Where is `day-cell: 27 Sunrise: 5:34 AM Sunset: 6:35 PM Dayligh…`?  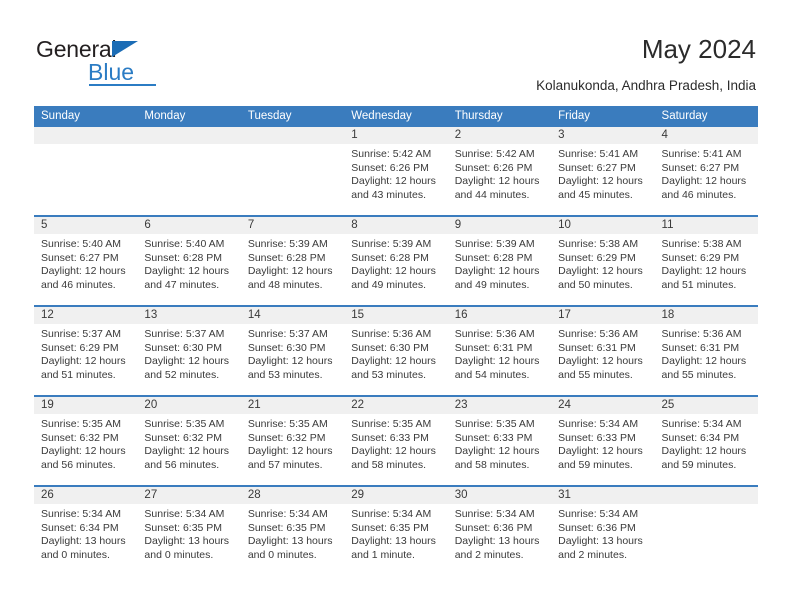 day-cell: 27 Sunrise: 5:34 AM Sunset: 6:35 PM Dayligh… is located at coordinates (189, 531).